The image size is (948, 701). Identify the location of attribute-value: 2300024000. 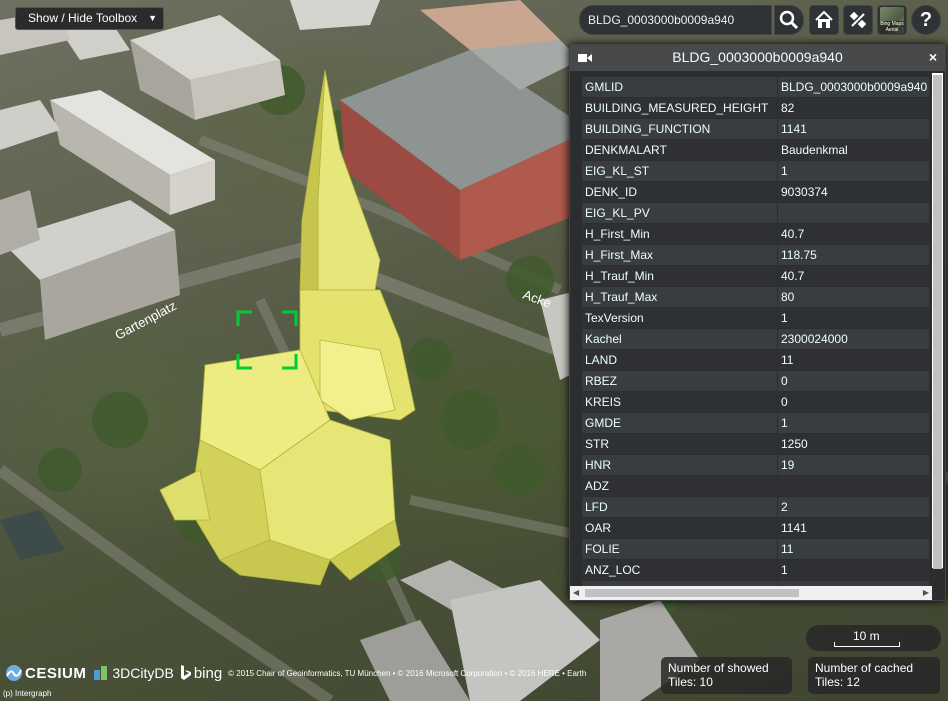
(853, 339).